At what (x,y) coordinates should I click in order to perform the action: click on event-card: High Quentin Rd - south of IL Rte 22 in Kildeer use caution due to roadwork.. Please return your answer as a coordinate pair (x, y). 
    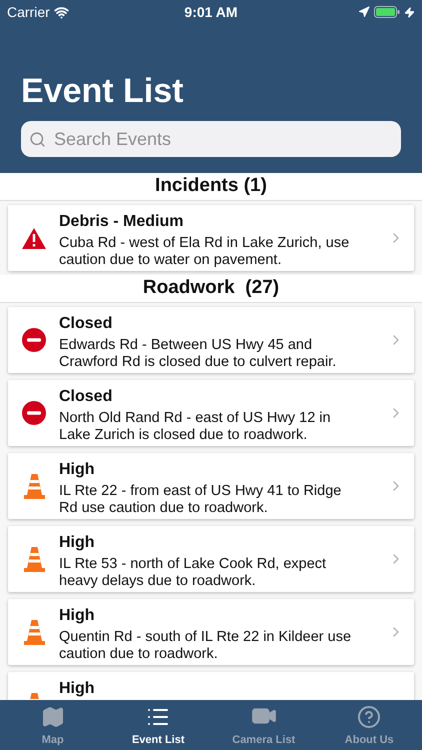
    Looking at the image, I should click on (211, 632).